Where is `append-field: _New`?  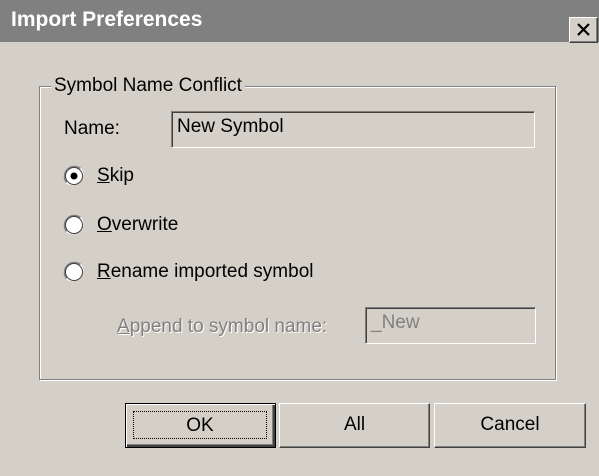
append-field: _New is located at coordinates (450, 325).